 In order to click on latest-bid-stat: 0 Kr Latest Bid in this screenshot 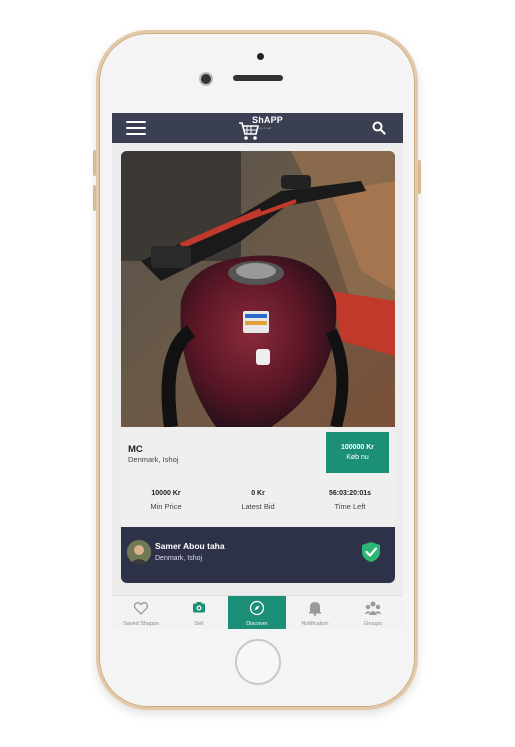, I will do `click(258, 500)`.